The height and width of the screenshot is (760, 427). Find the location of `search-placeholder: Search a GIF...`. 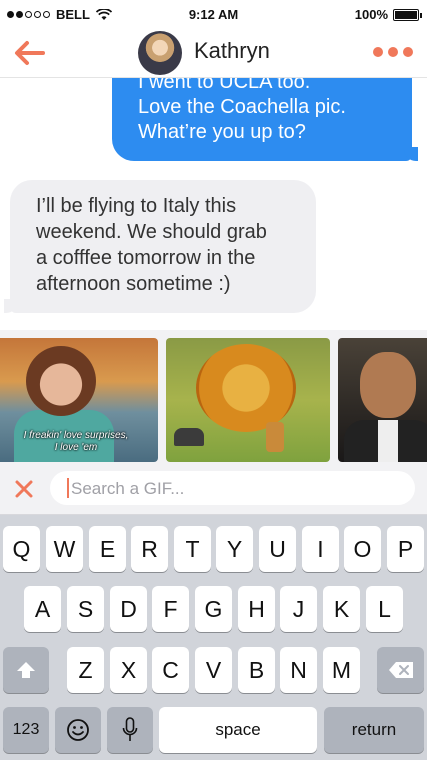

search-placeholder: Search a GIF... is located at coordinates (128, 488).